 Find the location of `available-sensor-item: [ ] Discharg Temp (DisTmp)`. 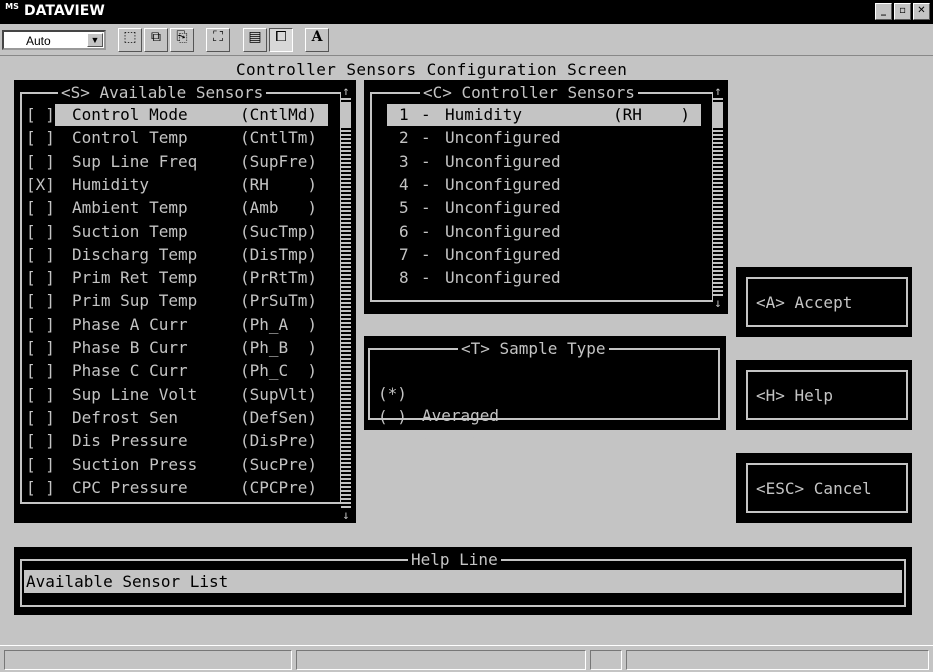

available-sensor-item: [ ] Discharg Temp (DisTmp) is located at coordinates (181, 255).